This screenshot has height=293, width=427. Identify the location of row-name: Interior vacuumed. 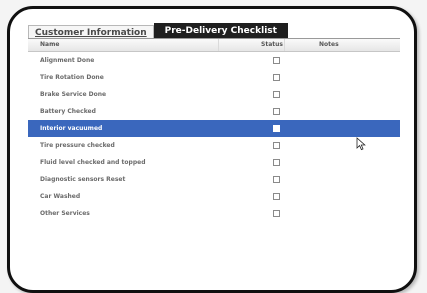
(71, 128).